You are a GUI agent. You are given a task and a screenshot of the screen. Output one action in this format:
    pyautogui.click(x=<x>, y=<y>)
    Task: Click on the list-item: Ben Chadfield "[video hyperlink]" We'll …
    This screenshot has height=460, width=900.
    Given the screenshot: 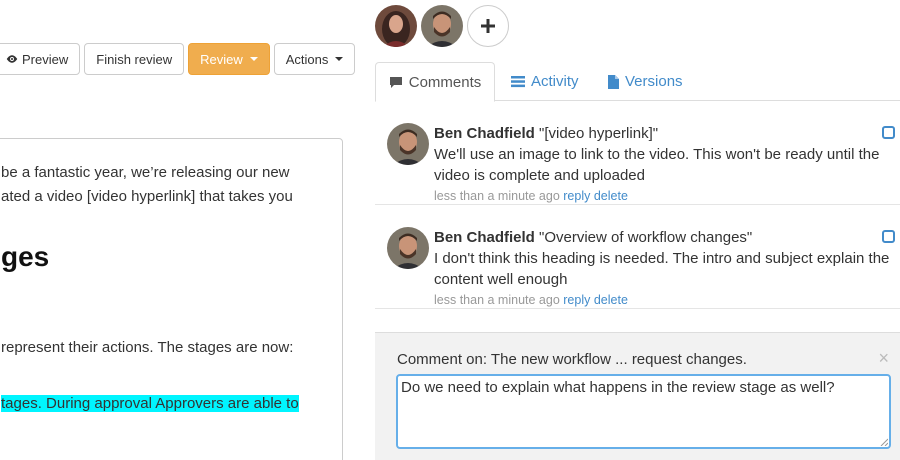 What is the action you would take?
    pyautogui.click(x=637, y=153)
    